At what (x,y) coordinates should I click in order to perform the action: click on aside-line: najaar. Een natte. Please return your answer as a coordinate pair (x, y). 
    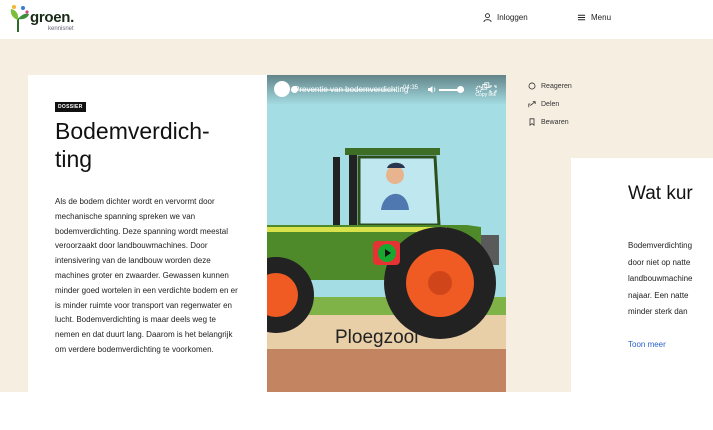
    Looking at the image, I should click on (658, 295).